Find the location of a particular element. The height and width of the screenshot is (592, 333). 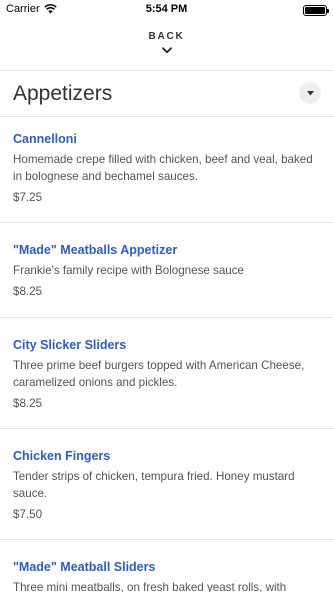

category-toggle-button is located at coordinates (310, 93).